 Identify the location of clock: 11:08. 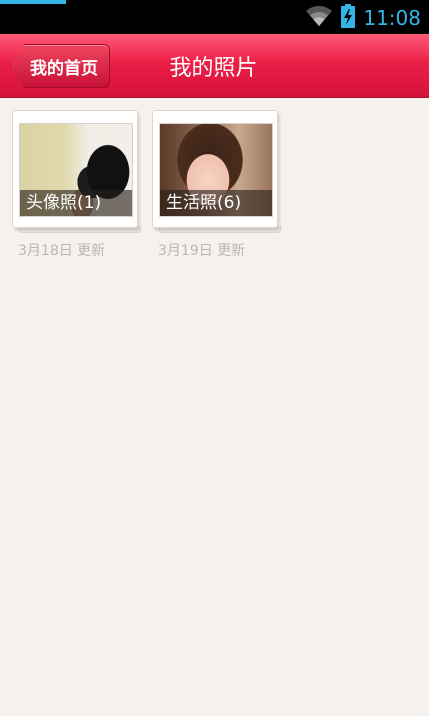
(392, 18).